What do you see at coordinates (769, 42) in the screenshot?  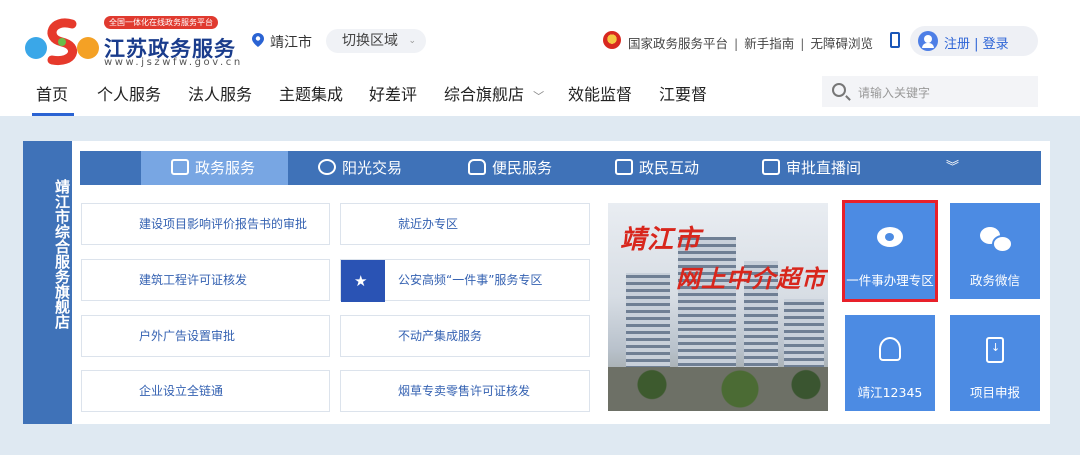 I see `link-beginner-guide: 新手指南` at bounding box center [769, 42].